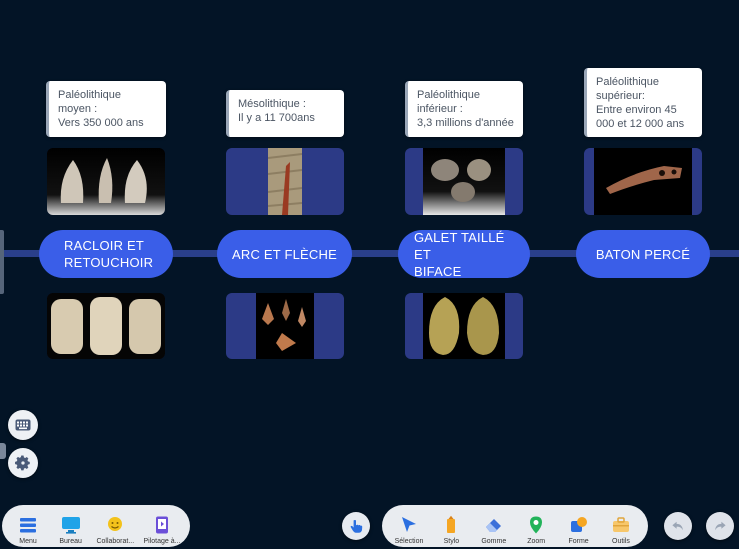  I want to click on pen-tool: Stylo, so click(451, 526).